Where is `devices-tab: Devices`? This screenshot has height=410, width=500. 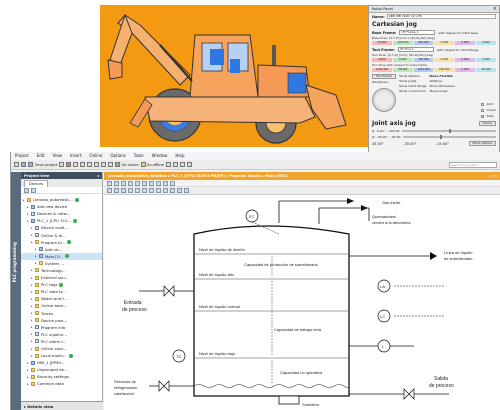
devices-tab: Devices is located at coordinates (36, 183).